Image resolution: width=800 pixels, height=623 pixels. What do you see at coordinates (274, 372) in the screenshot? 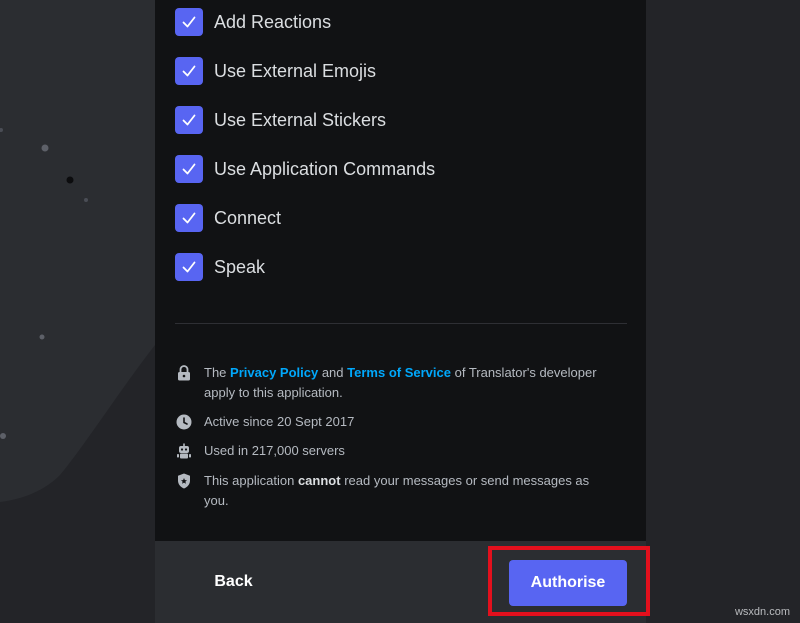
I see `privacy-policy-link: Privacy Policy` at bounding box center [274, 372].